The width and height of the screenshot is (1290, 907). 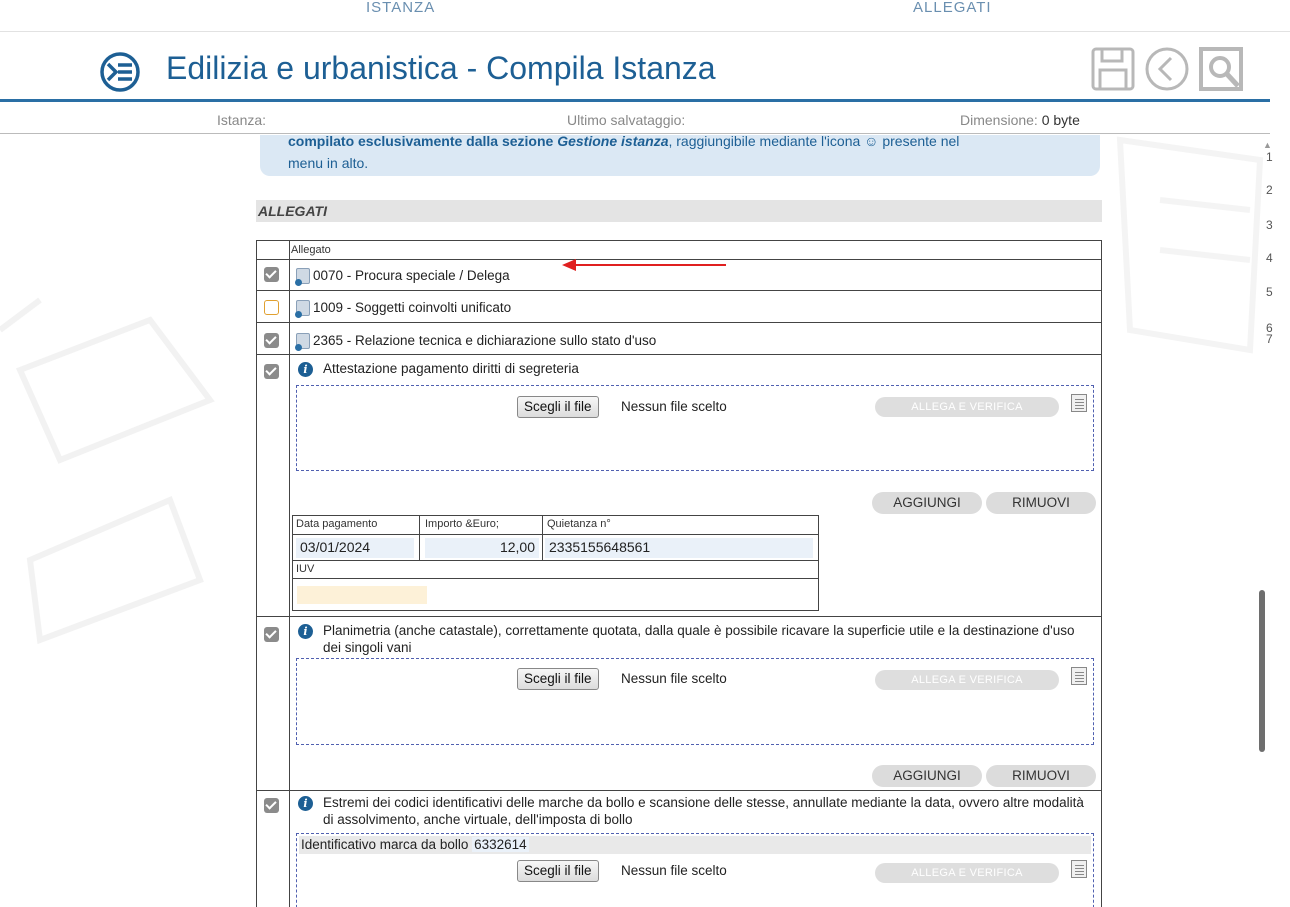 I want to click on allegato-0070-label: 0070 - Procura speciale / Delega, so click(x=411, y=275).